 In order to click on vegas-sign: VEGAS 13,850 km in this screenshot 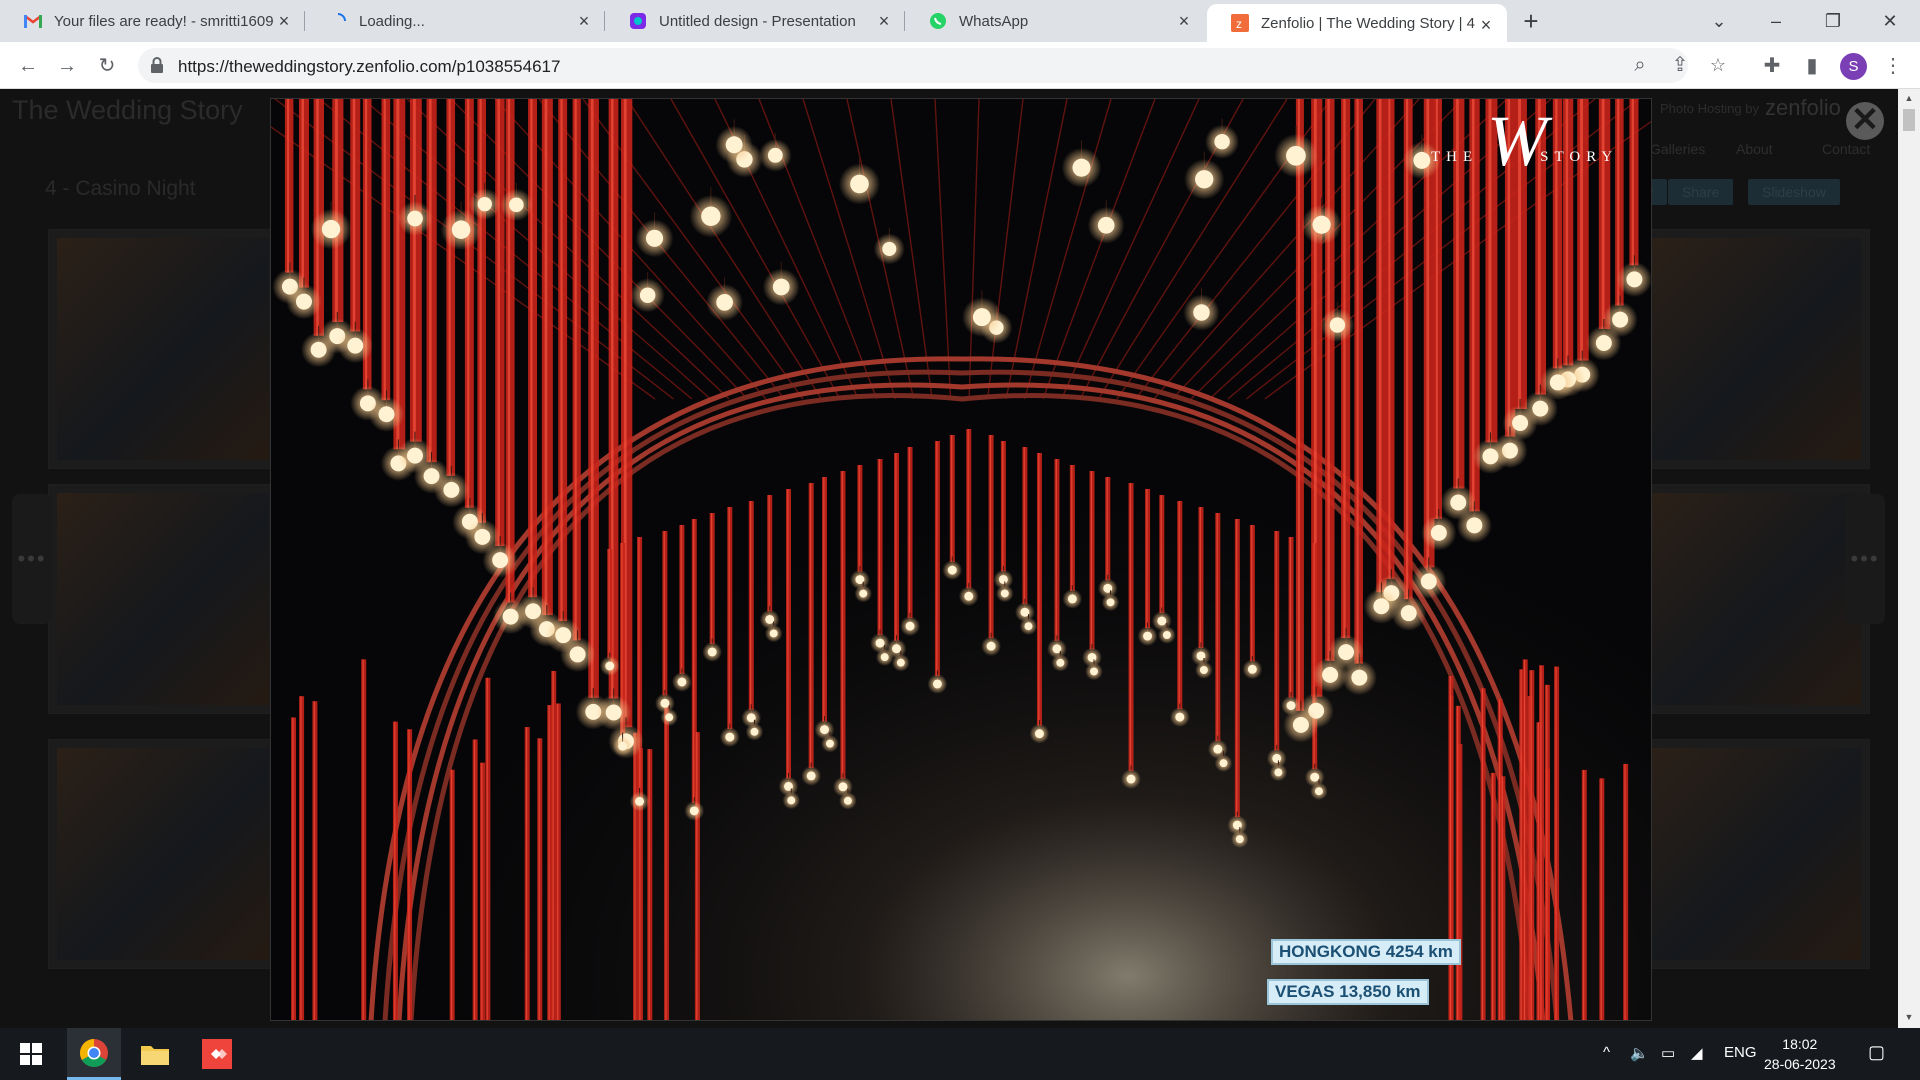, I will do `click(1348, 992)`.